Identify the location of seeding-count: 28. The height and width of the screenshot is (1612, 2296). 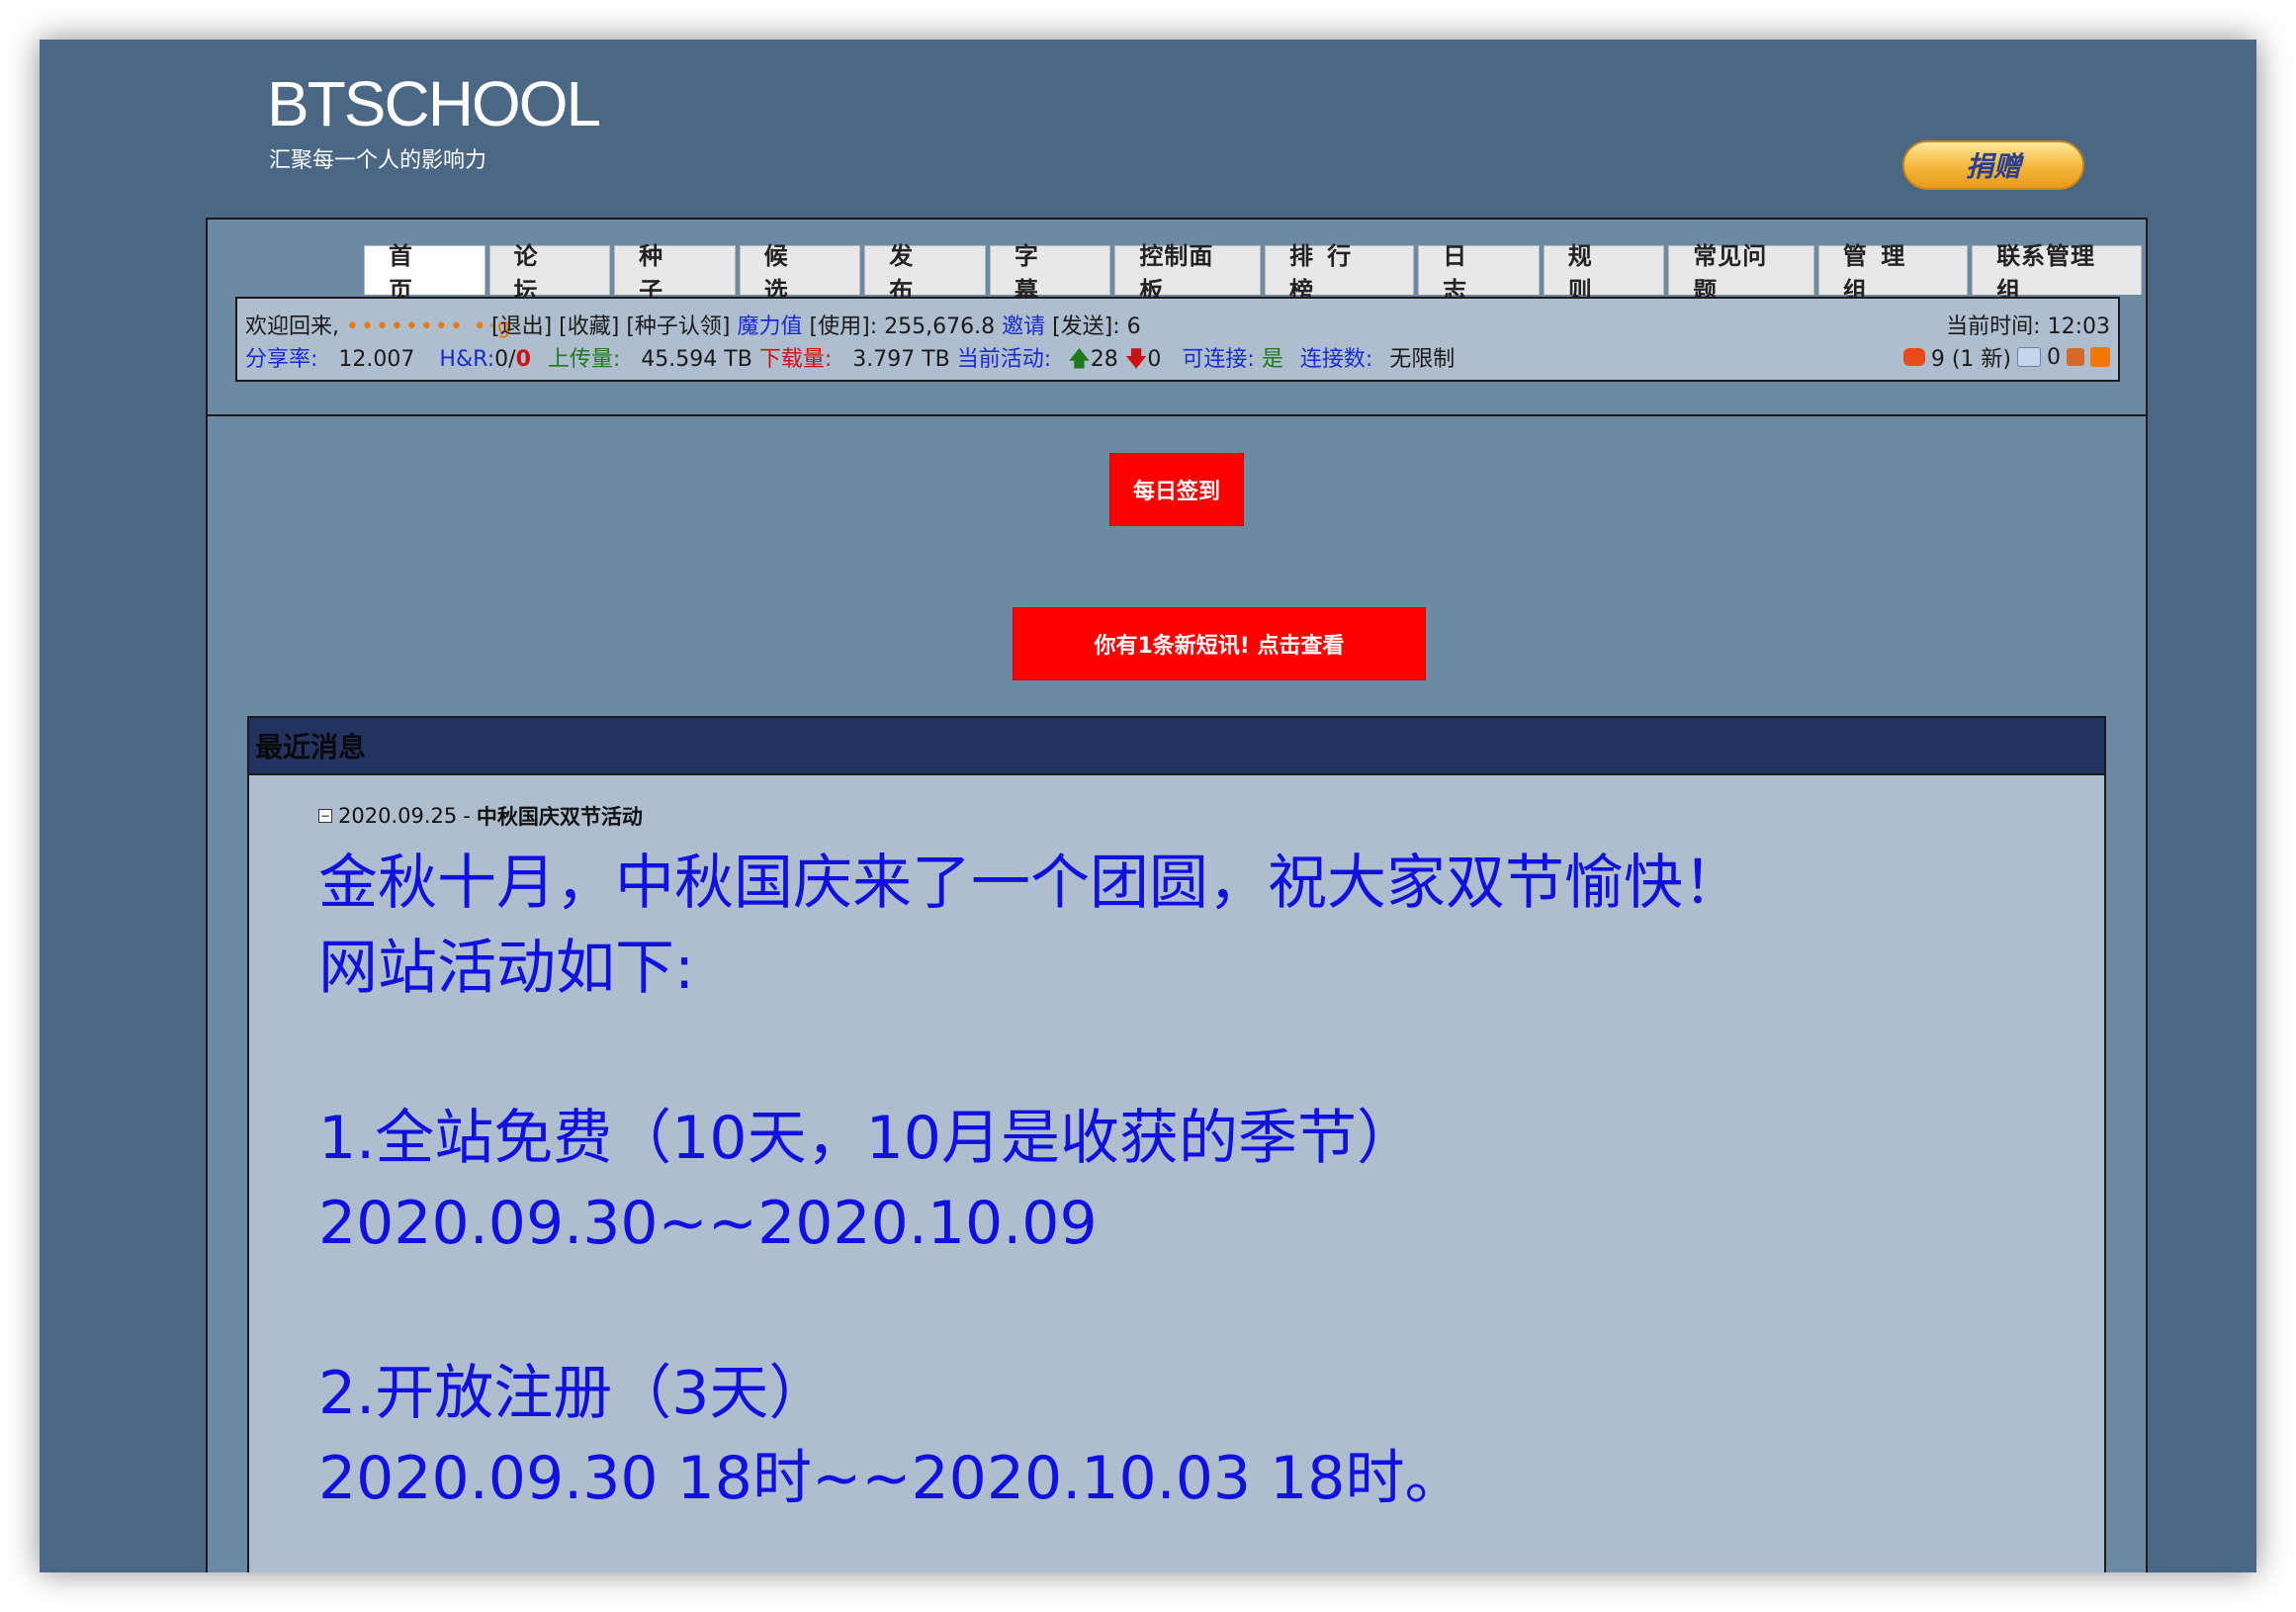
(1104, 359).